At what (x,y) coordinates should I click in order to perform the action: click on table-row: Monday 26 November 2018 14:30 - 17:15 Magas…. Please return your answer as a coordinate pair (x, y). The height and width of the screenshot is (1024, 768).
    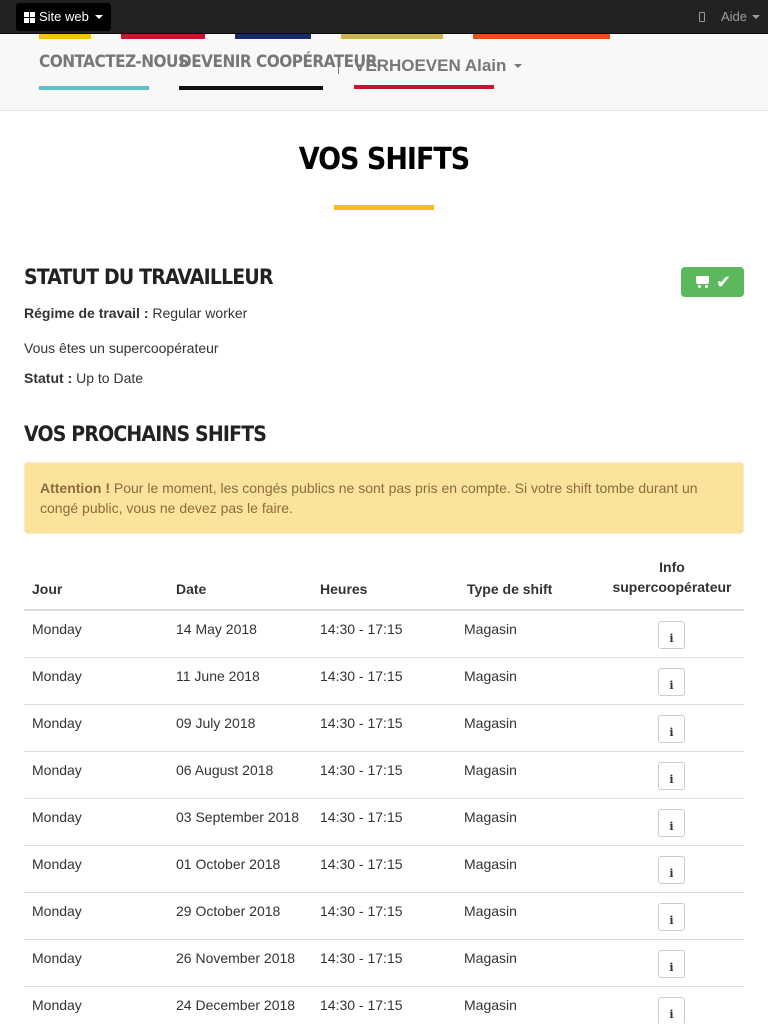
    Looking at the image, I should click on (384, 963).